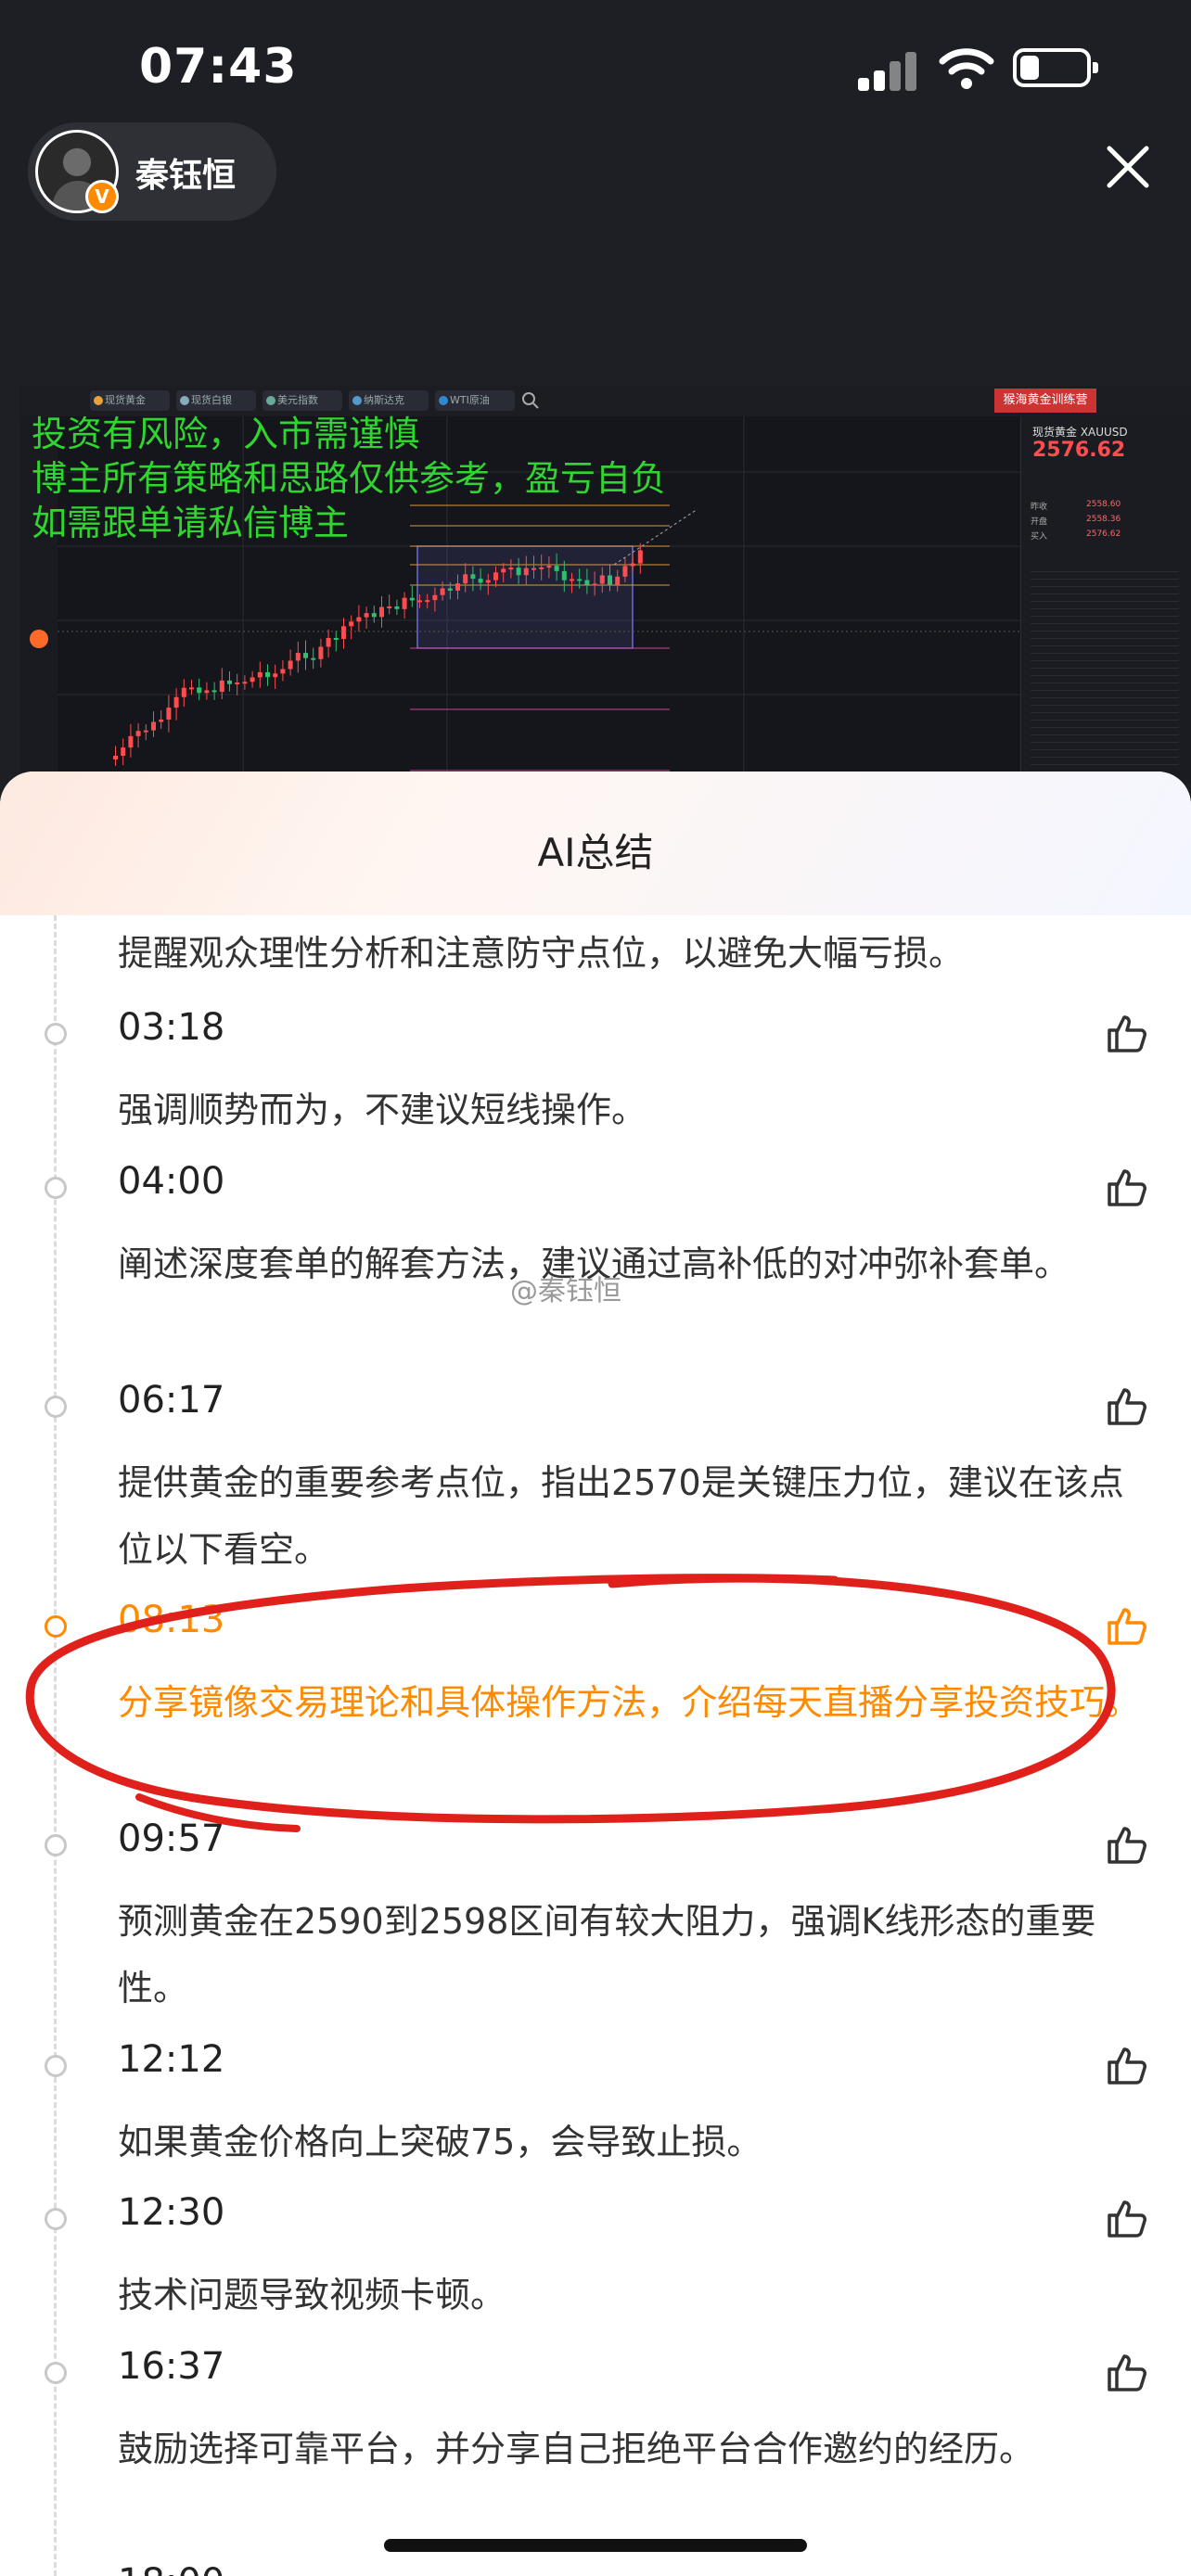 The height and width of the screenshot is (2576, 1191). I want to click on username: 秦钰恒, so click(185, 172).